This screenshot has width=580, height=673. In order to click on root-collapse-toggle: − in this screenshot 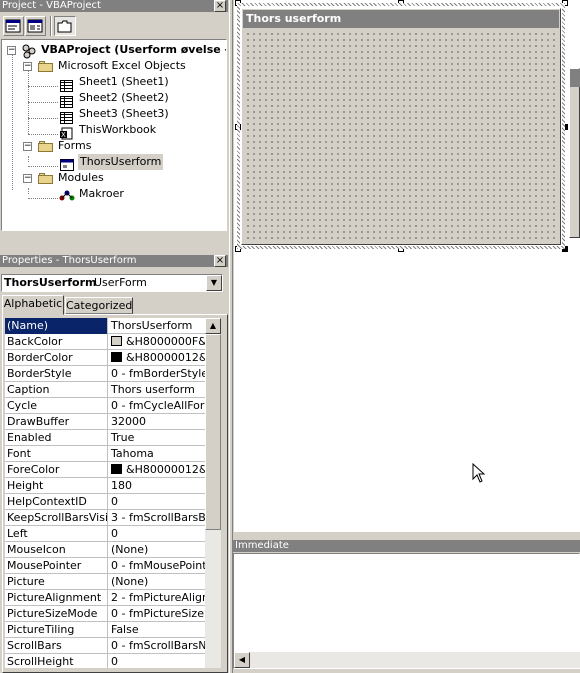, I will do `click(11, 50)`.